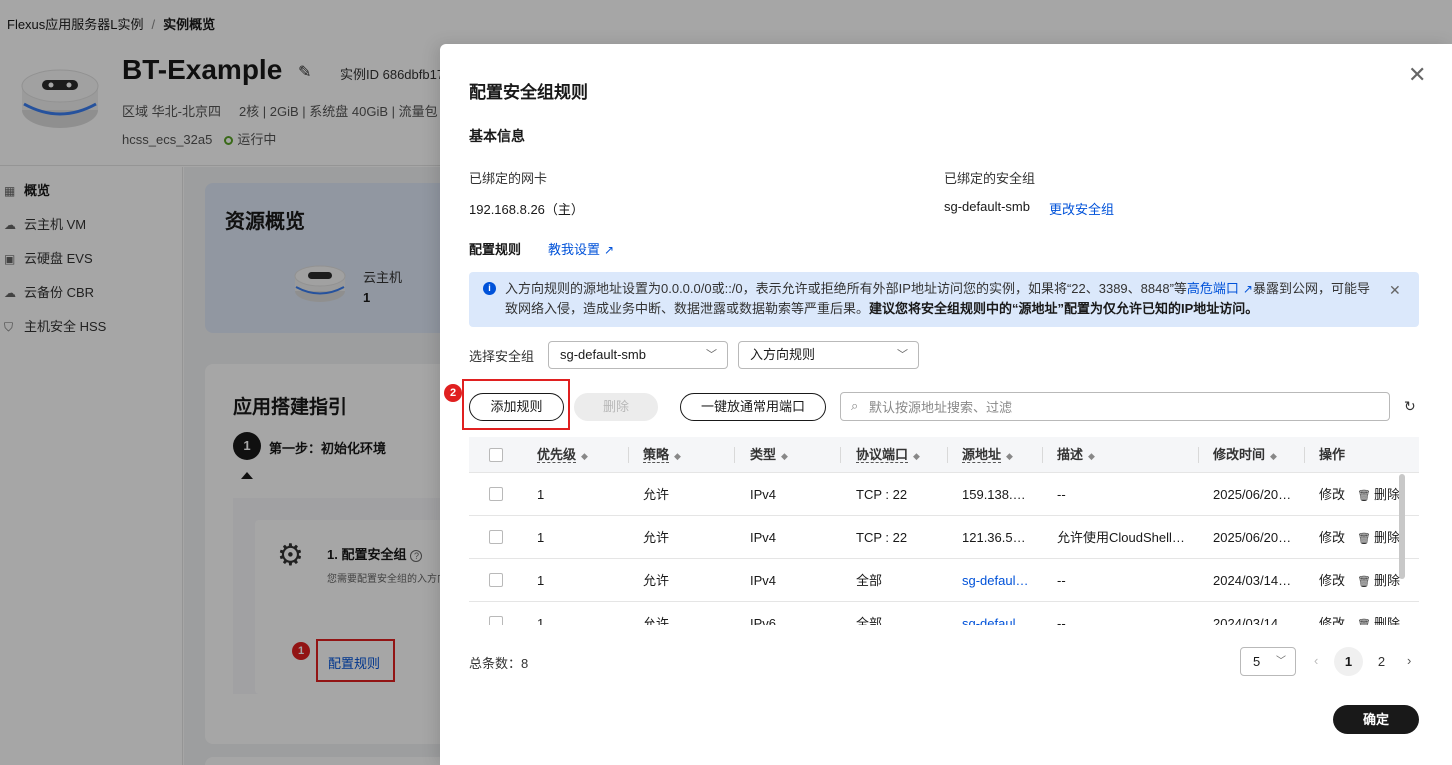 The height and width of the screenshot is (765, 1452). I want to click on direction-select: 入方向规则 ﹀, so click(828, 355).